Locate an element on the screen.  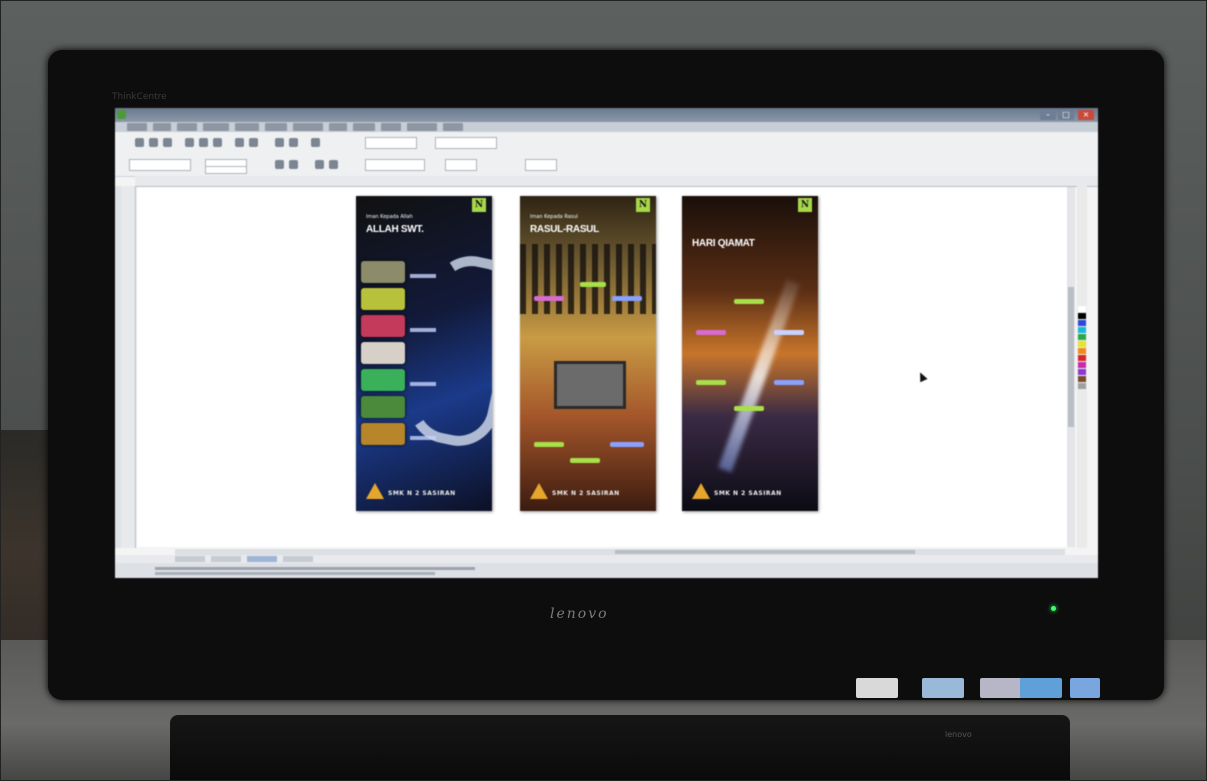
calligraphy-swirl is located at coordinates (446, 351).